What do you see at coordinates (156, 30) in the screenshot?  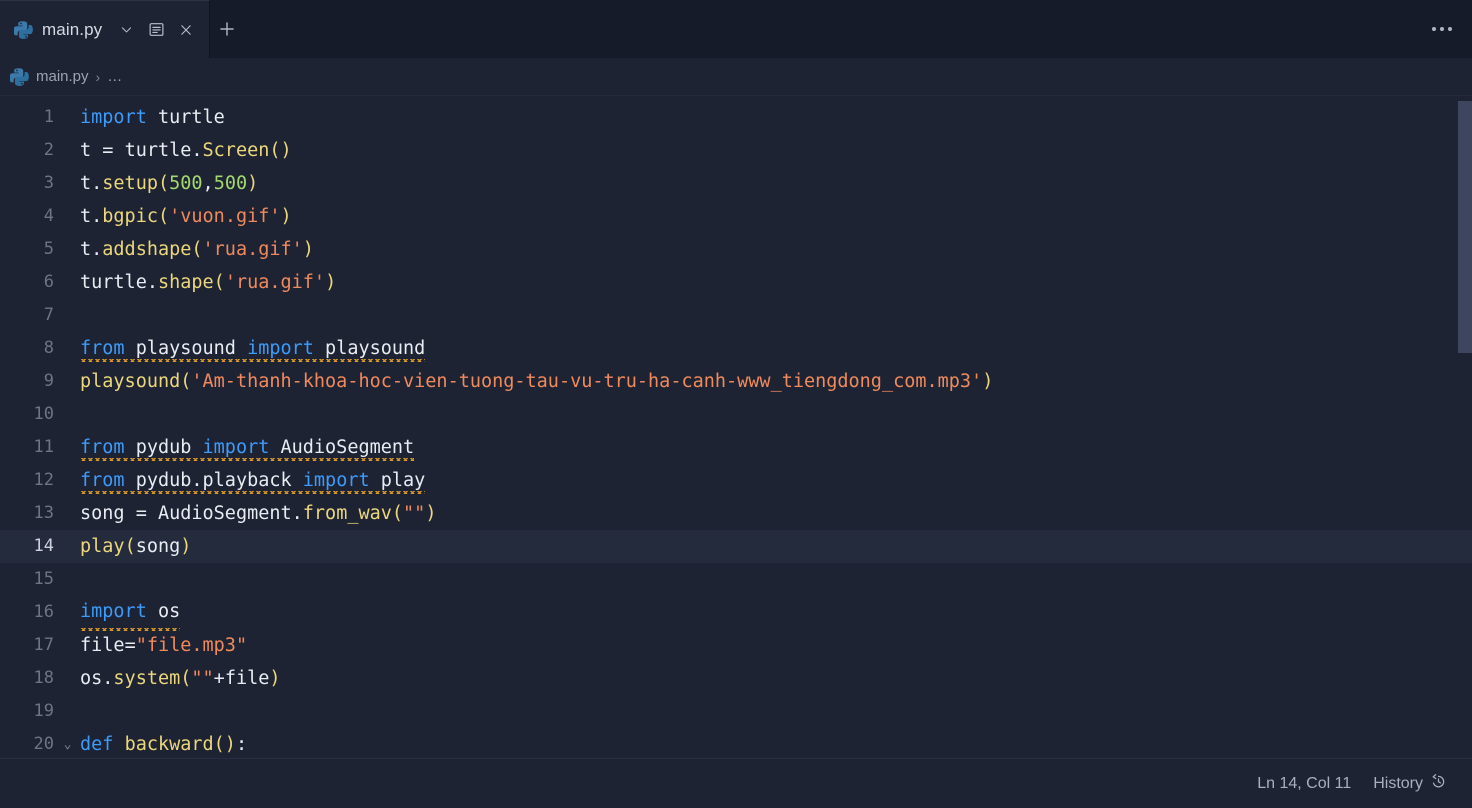 I see `split-editor-icon` at bounding box center [156, 30].